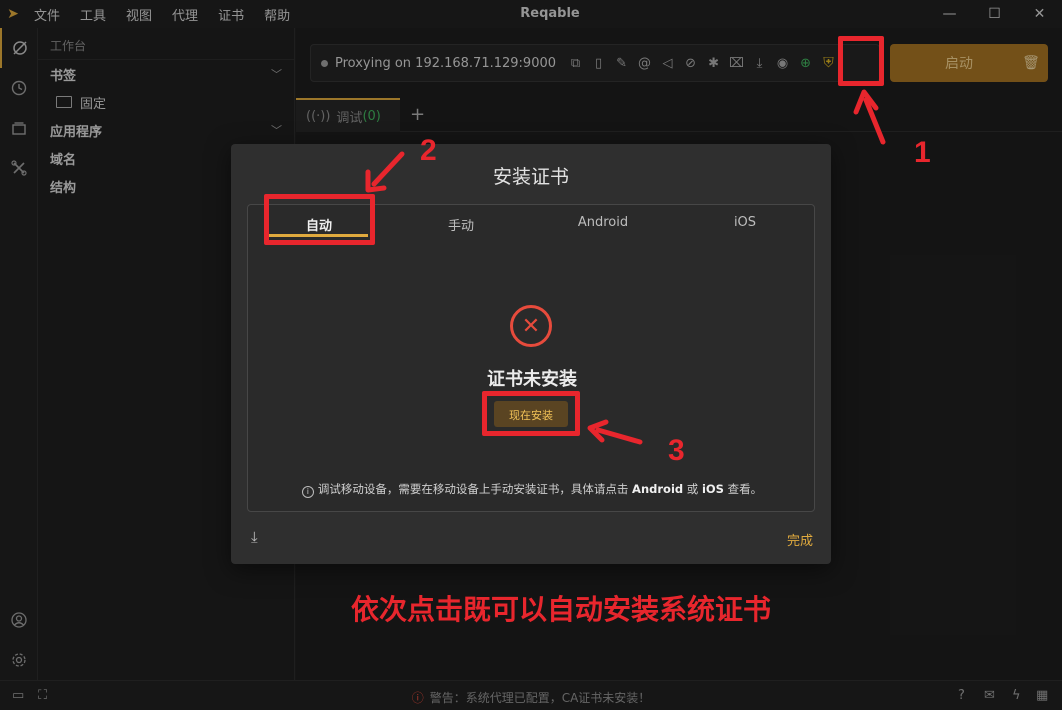  What do you see at coordinates (185, 14) in the screenshot?
I see `menu-proxy: 代理` at bounding box center [185, 14].